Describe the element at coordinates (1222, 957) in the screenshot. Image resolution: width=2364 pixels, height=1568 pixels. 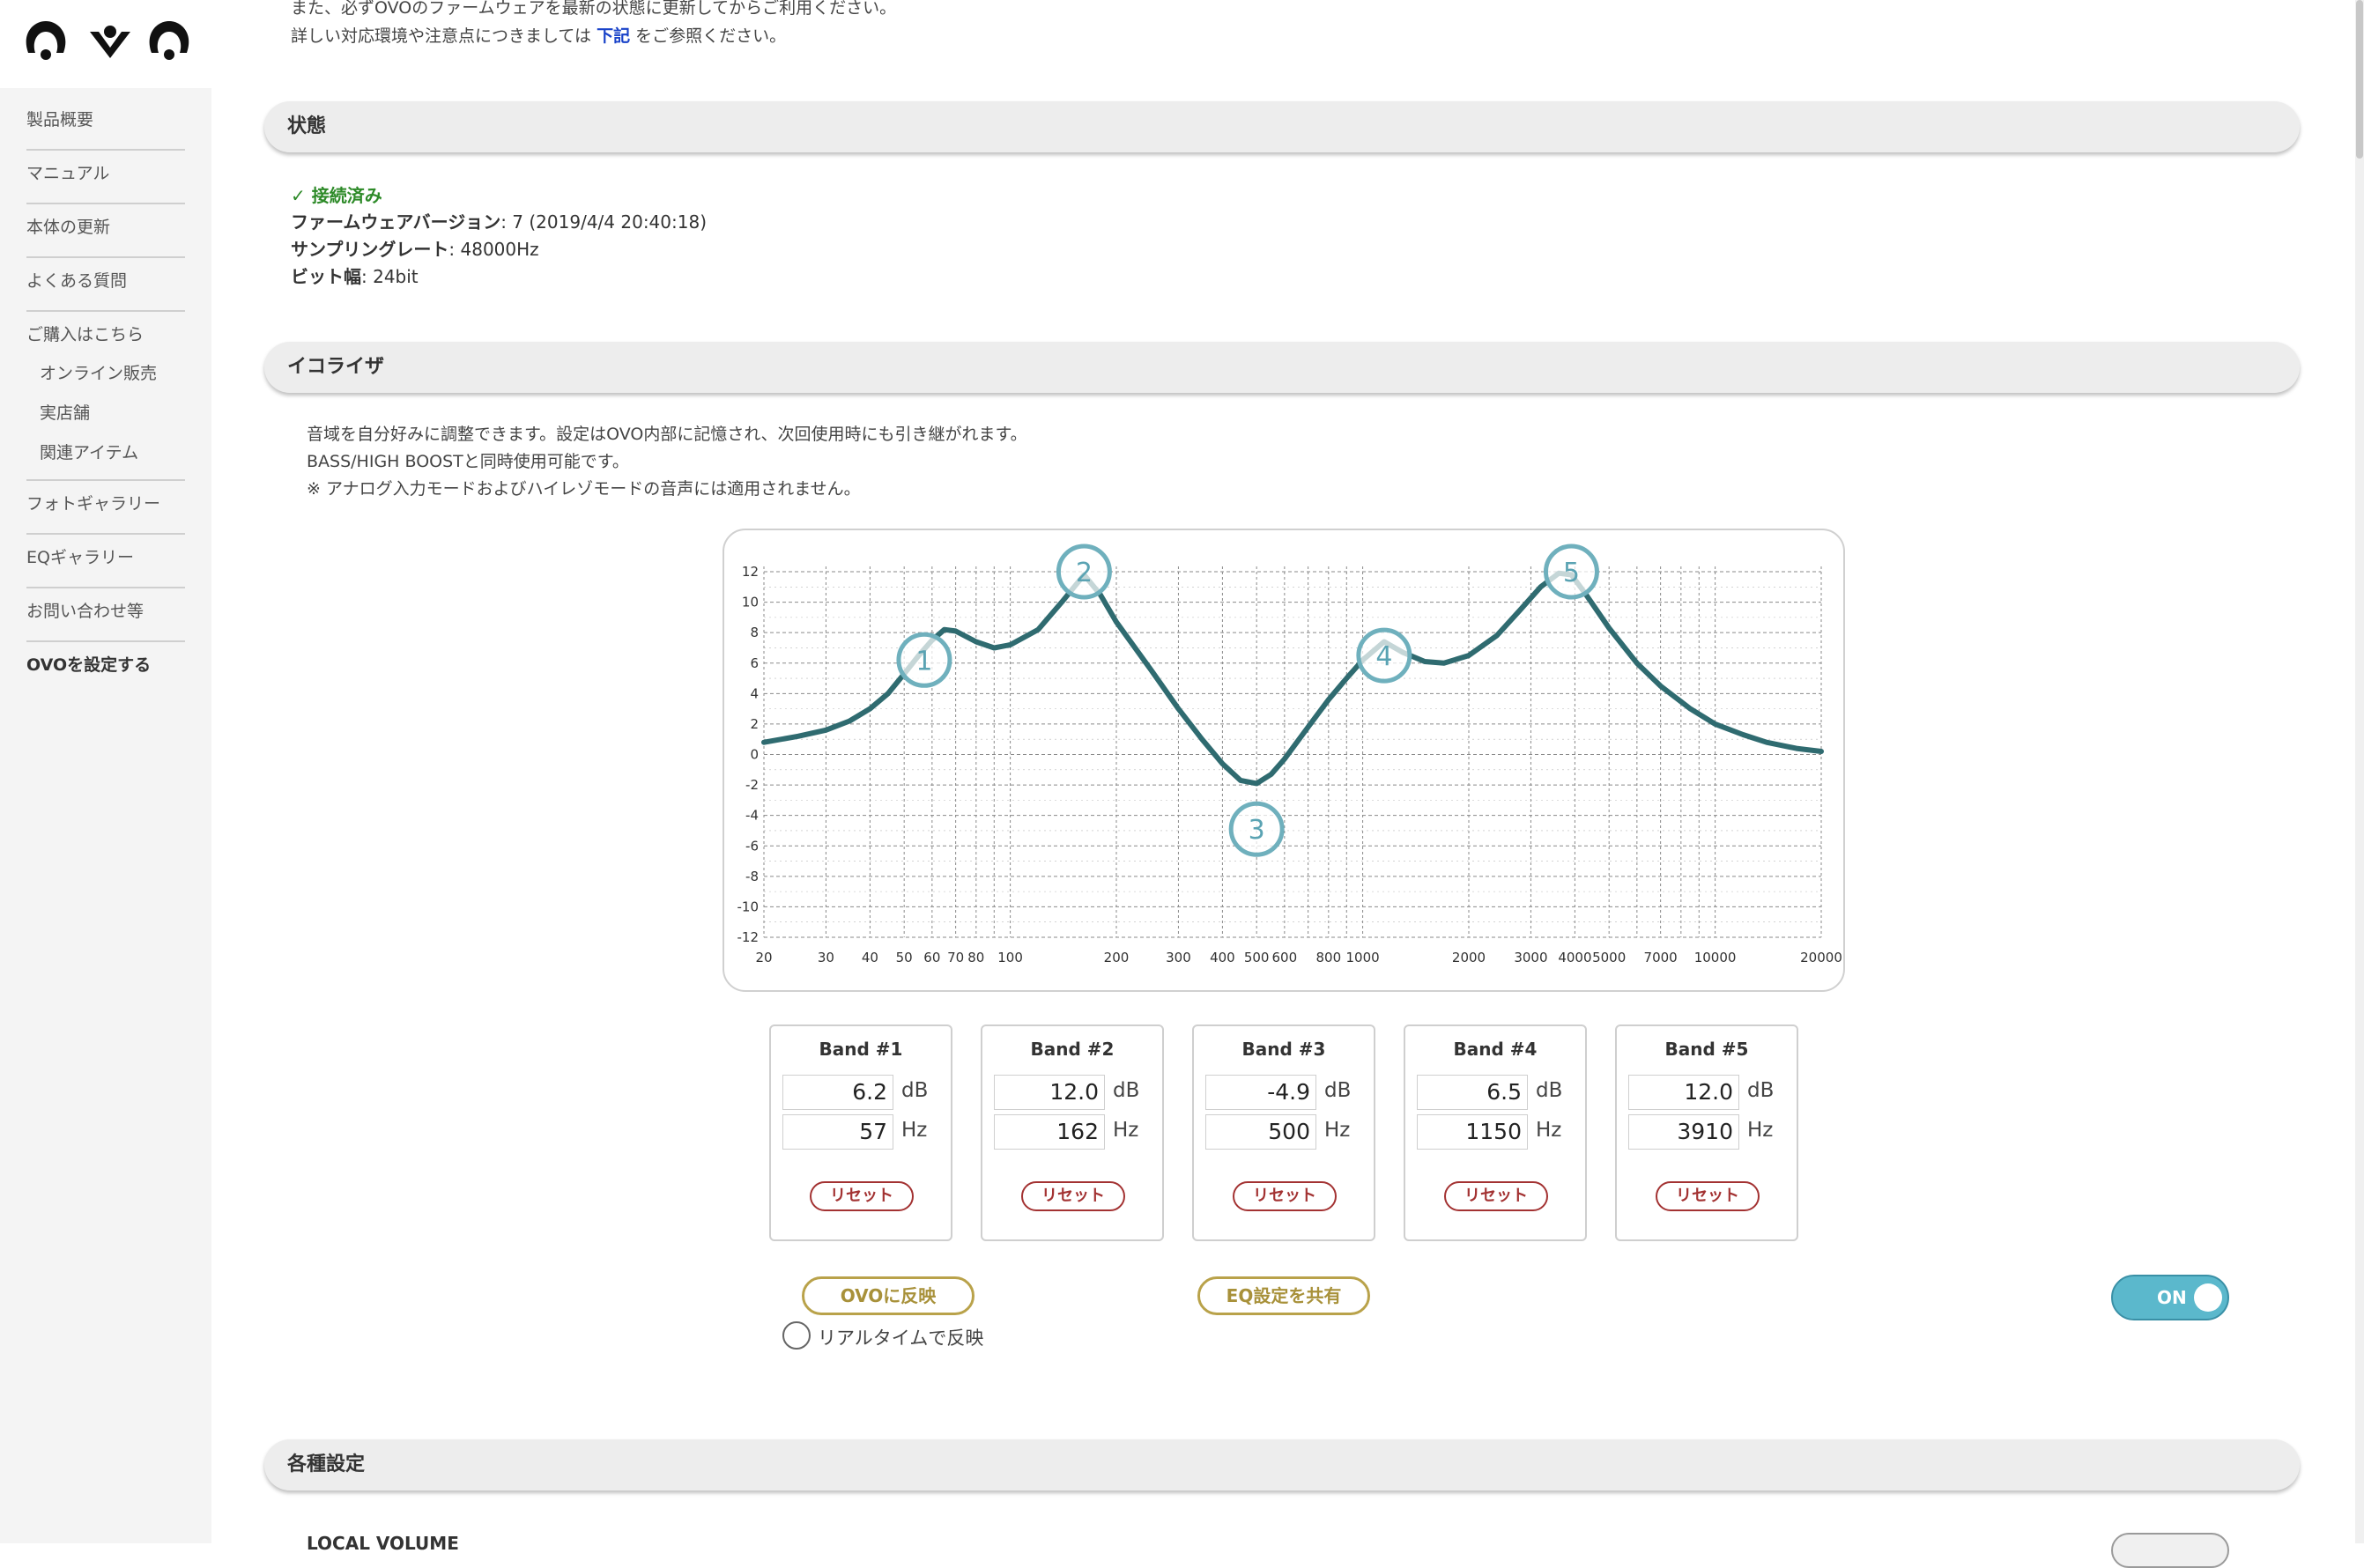
I see `x-tick-label: 400` at that location.